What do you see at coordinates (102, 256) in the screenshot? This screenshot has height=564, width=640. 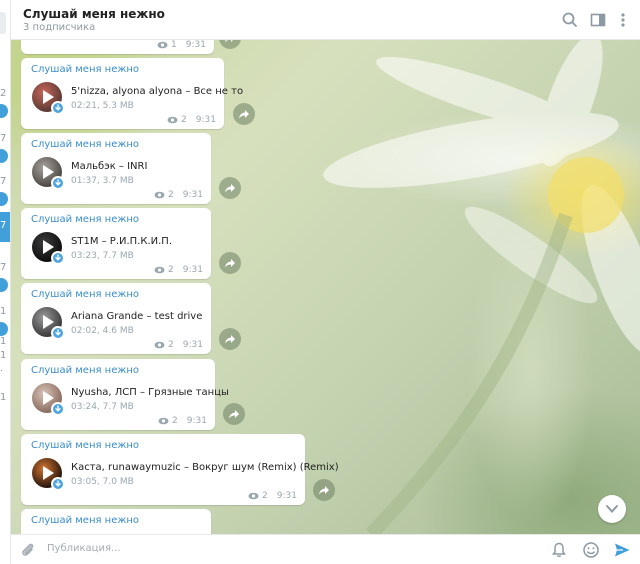 I see `track-duration-size: 03:23, 7.7 MB` at bounding box center [102, 256].